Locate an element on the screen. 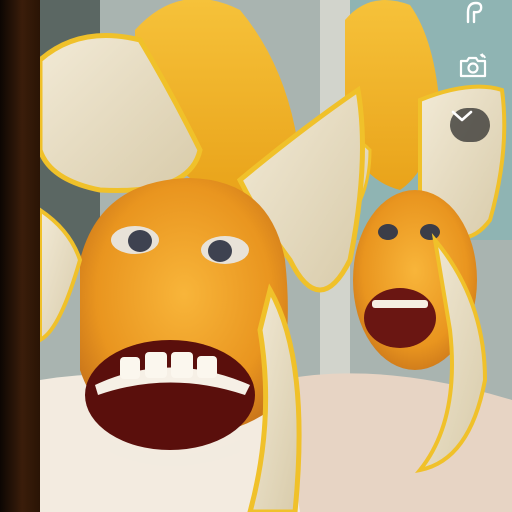 The height and width of the screenshot is (512, 512). open-mouth is located at coordinates (170, 395).